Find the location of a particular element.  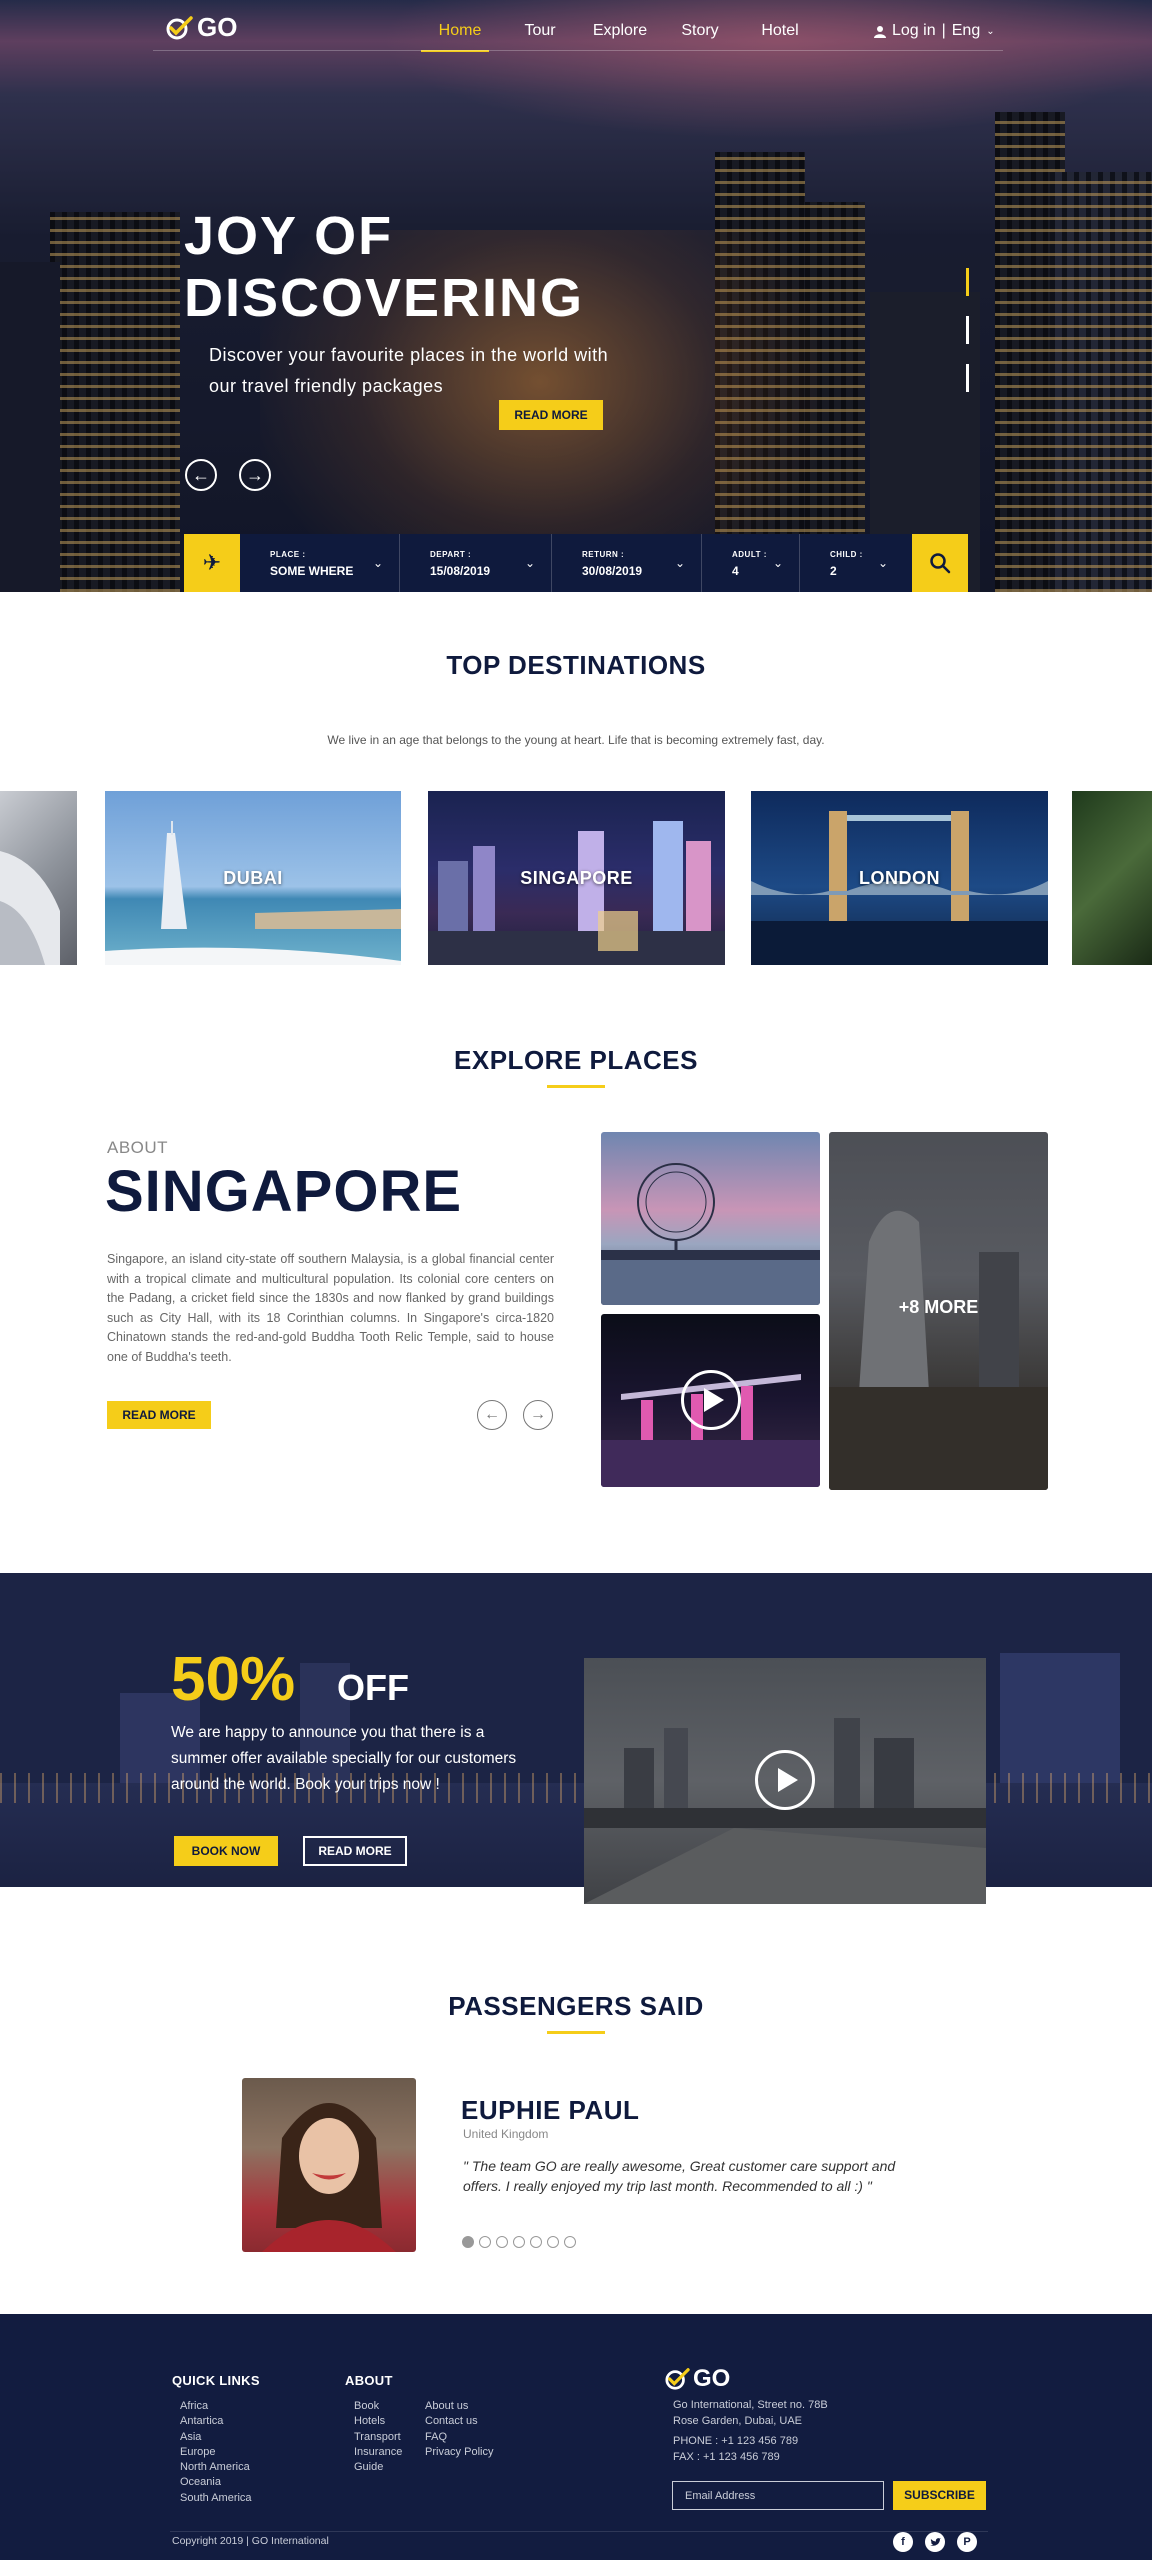

about-label: ABOUT is located at coordinates (138, 1147).